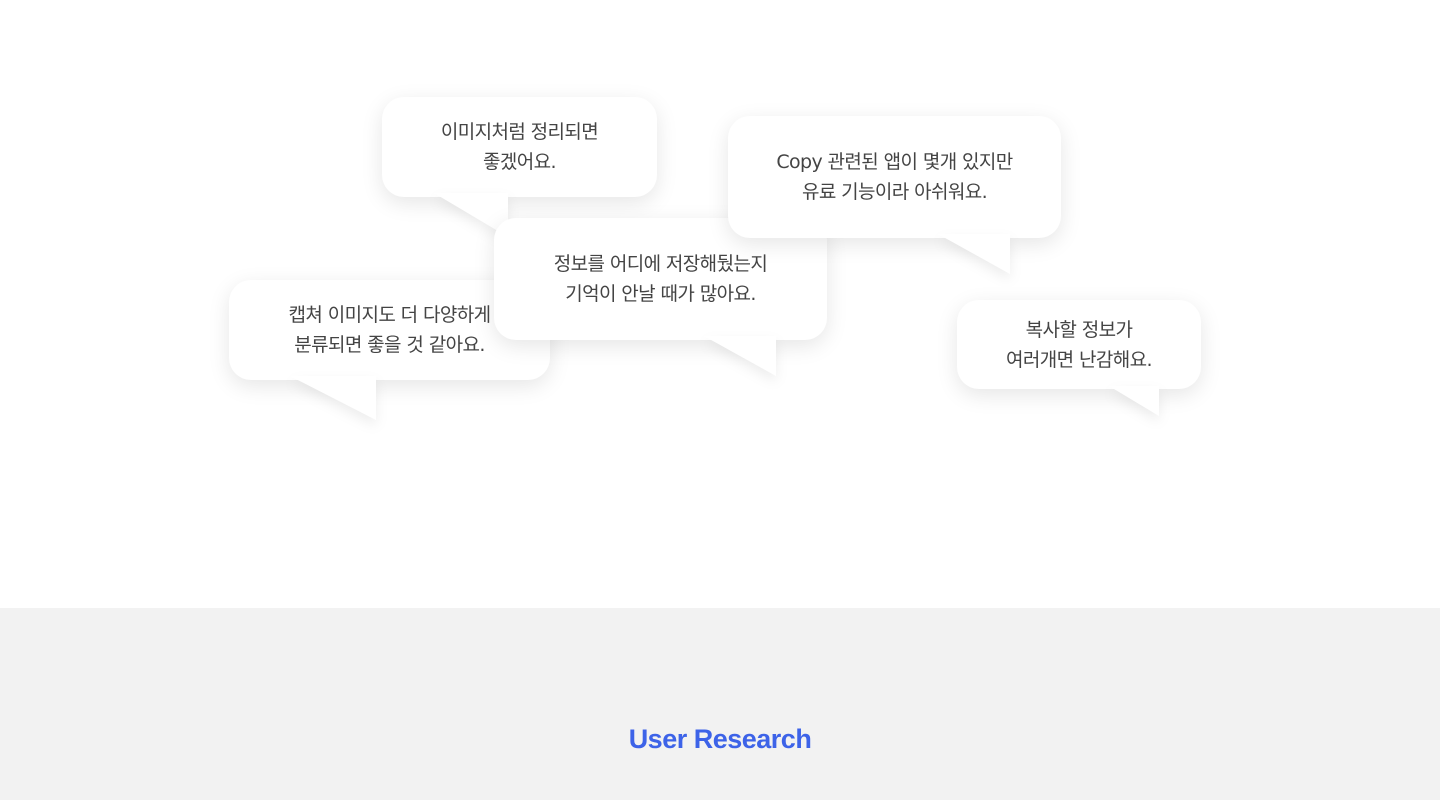  I want to click on quote-line: 기억이 안날 때가 많아요., so click(660, 294).